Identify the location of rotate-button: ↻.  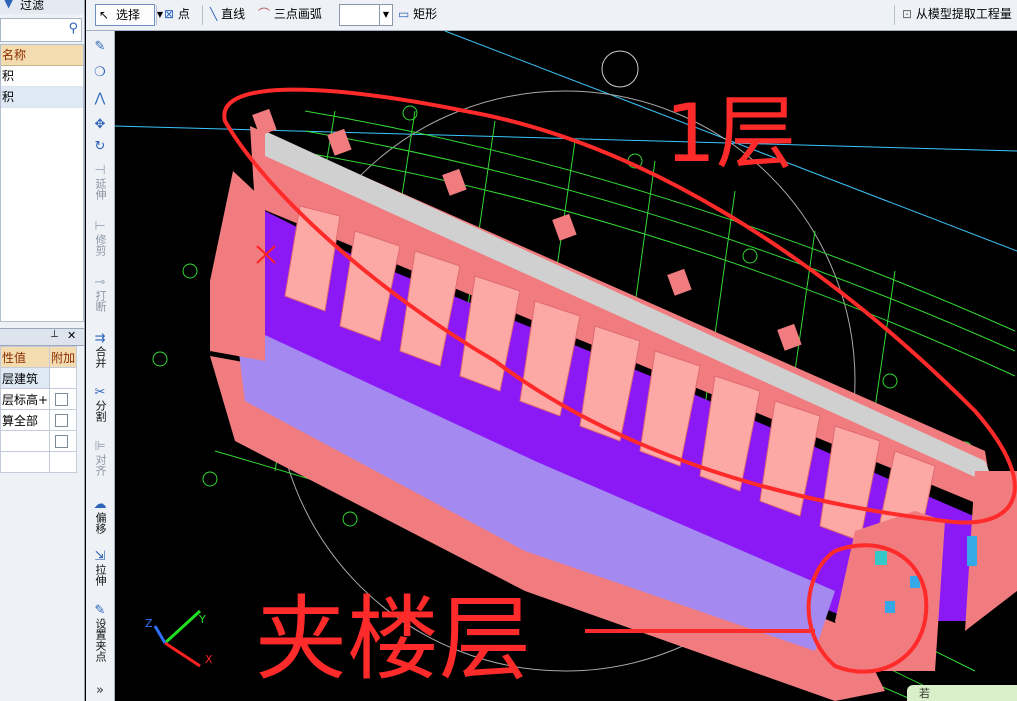
(100, 146).